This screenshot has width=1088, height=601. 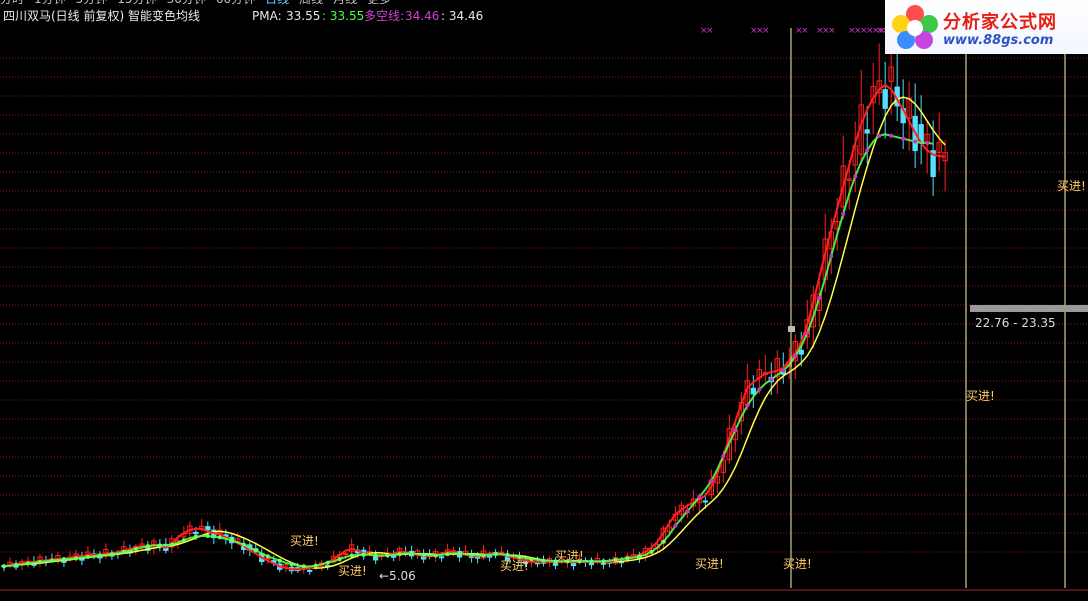 I want to click on price-range-band, so click(x=1029, y=308).